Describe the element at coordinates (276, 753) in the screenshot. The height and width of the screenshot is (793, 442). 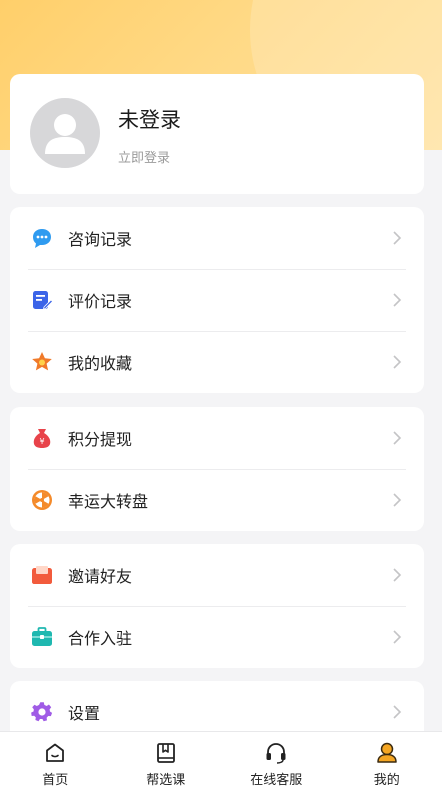
I see `headset-icon` at that location.